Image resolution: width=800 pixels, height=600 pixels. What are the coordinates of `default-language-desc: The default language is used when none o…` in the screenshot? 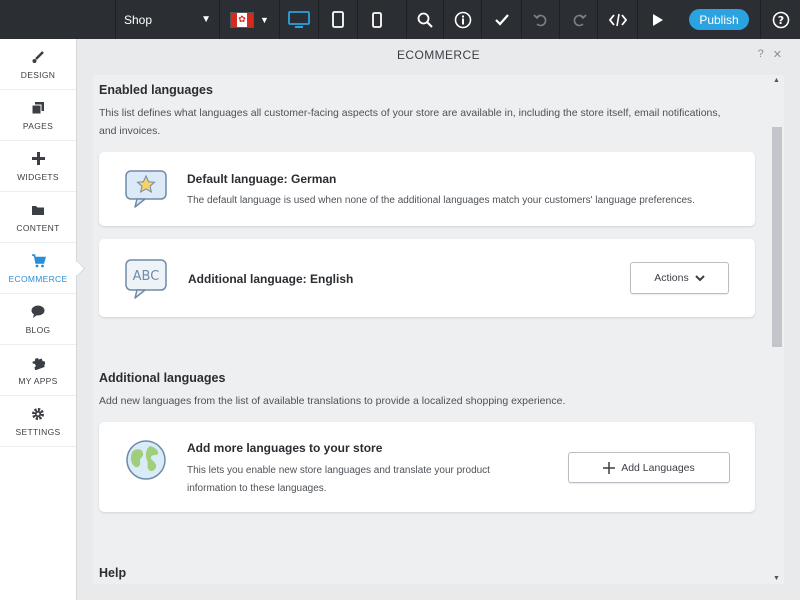 It's located at (441, 200).